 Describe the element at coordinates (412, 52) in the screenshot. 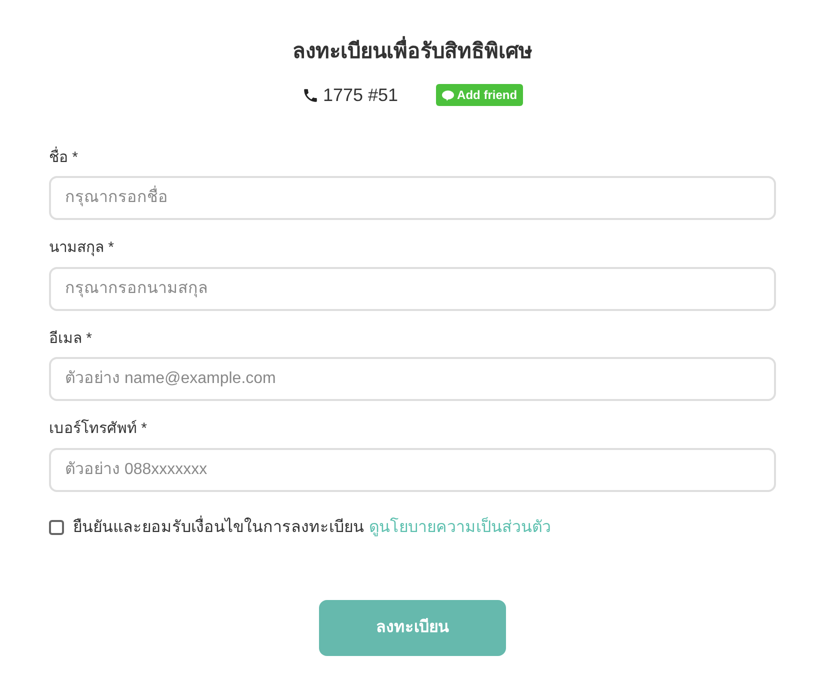

I see `form-title: ลงทะเบียนเพื่อรับสิทธิพิเศษ` at that location.